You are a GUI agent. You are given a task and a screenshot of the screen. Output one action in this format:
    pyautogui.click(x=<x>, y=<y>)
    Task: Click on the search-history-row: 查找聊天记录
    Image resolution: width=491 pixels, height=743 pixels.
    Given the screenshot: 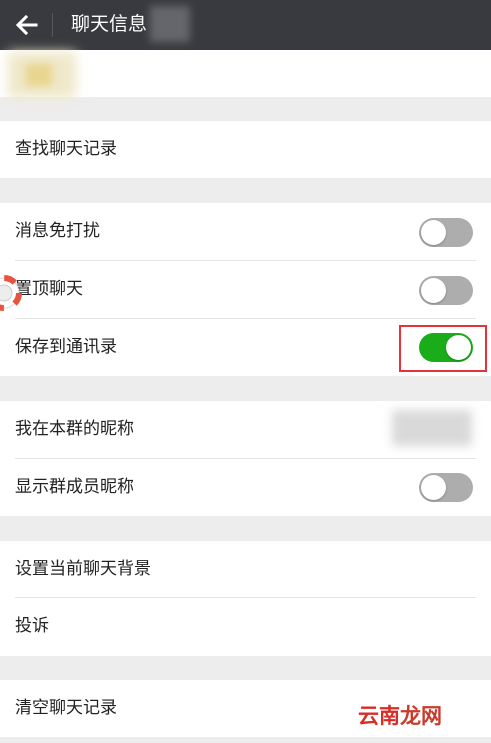 What is the action you would take?
    pyautogui.click(x=245, y=149)
    